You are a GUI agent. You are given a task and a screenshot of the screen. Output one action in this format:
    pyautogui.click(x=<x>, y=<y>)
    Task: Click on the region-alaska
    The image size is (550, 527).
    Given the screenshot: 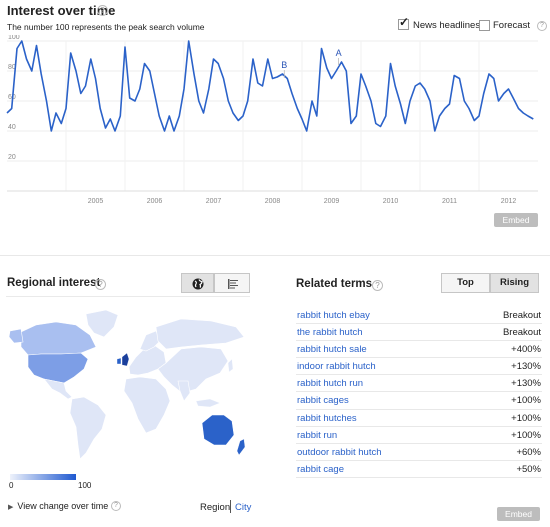 What is the action you would take?
    pyautogui.click(x=16, y=336)
    